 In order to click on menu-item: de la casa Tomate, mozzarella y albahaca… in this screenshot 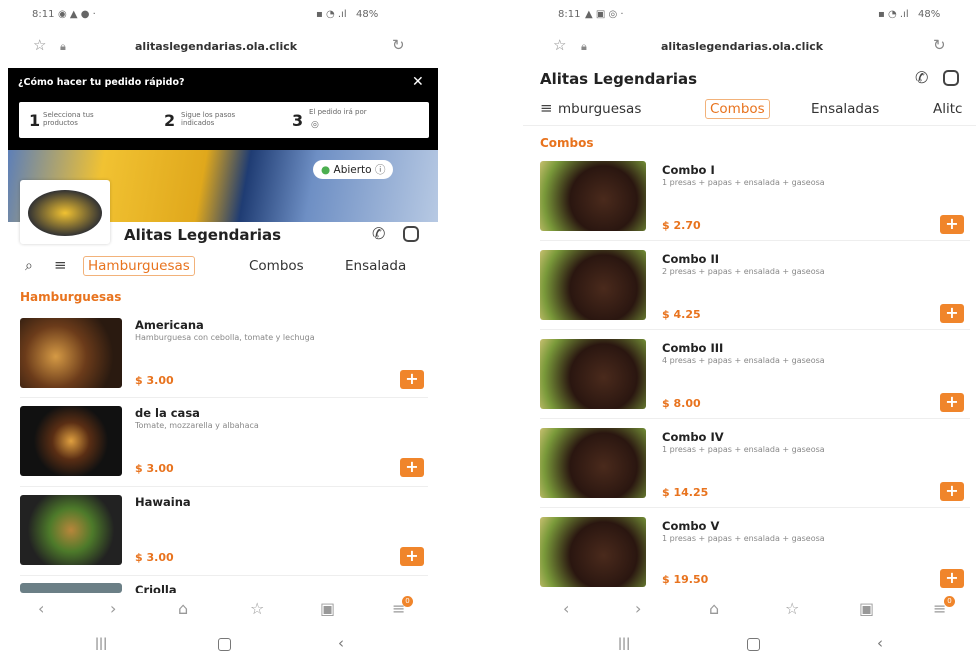, I will do `click(225, 443)`.